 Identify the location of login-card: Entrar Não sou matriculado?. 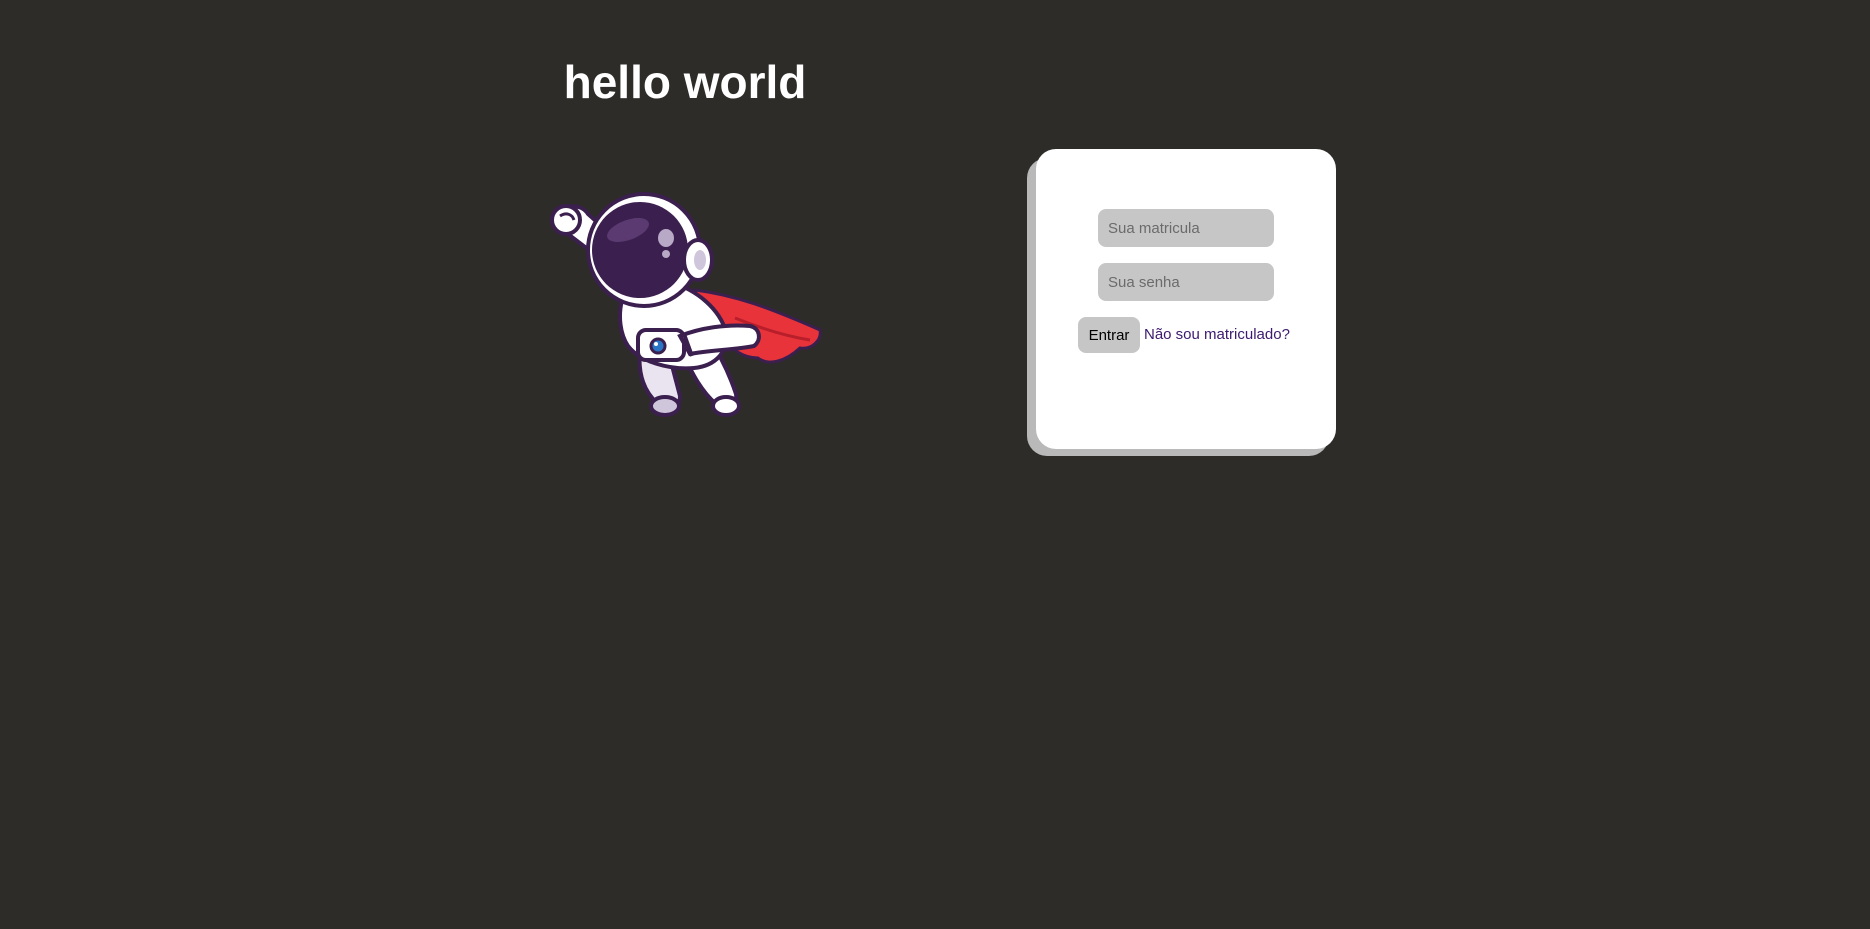
(1186, 299).